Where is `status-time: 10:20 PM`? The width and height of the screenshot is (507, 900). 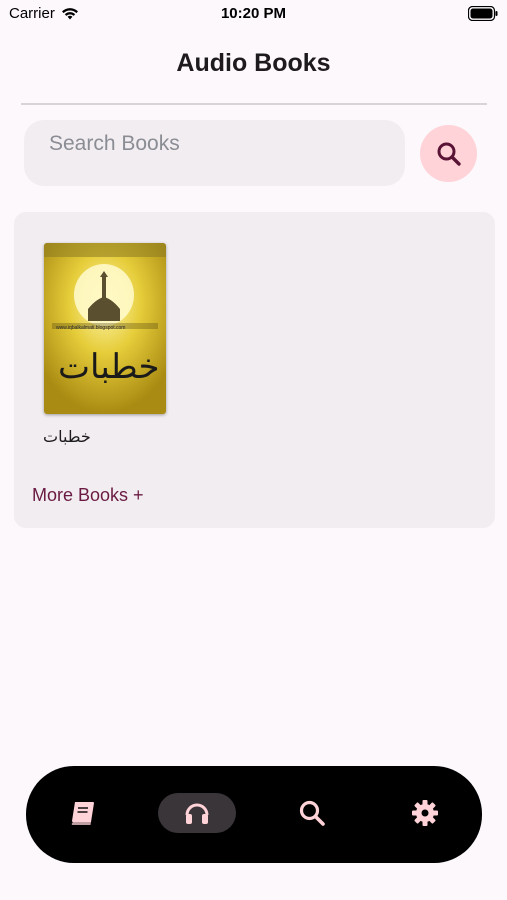 status-time: 10:20 PM is located at coordinates (253, 13).